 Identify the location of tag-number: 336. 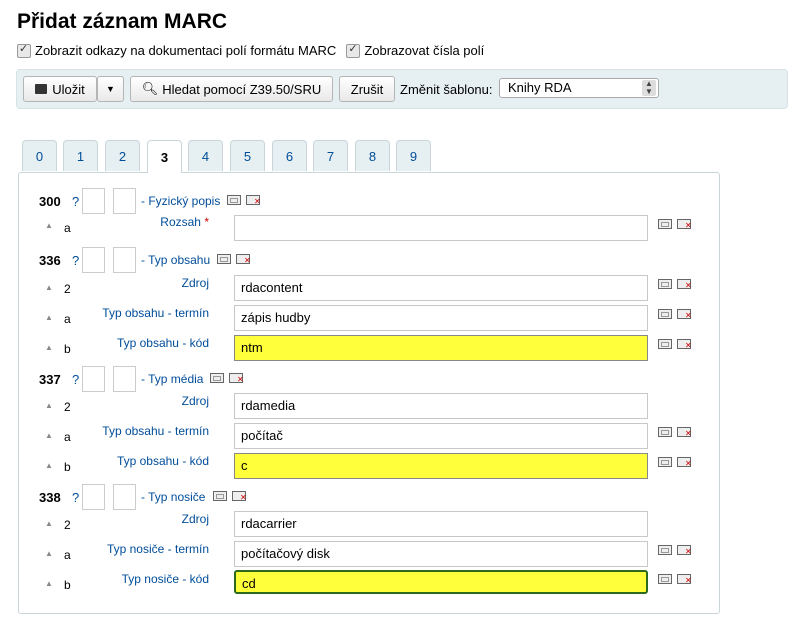
(50, 260).